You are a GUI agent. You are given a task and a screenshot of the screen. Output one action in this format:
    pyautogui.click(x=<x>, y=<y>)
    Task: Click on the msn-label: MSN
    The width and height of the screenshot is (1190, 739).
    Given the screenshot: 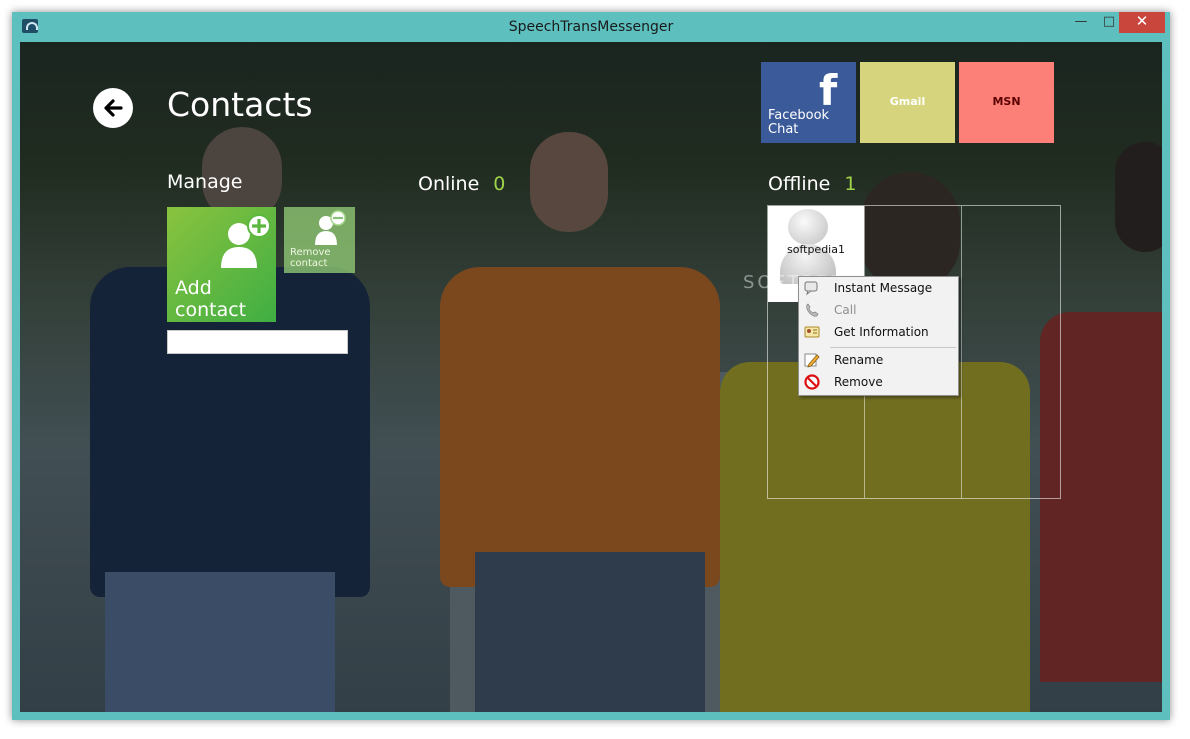 What is the action you would take?
    pyautogui.click(x=1006, y=101)
    